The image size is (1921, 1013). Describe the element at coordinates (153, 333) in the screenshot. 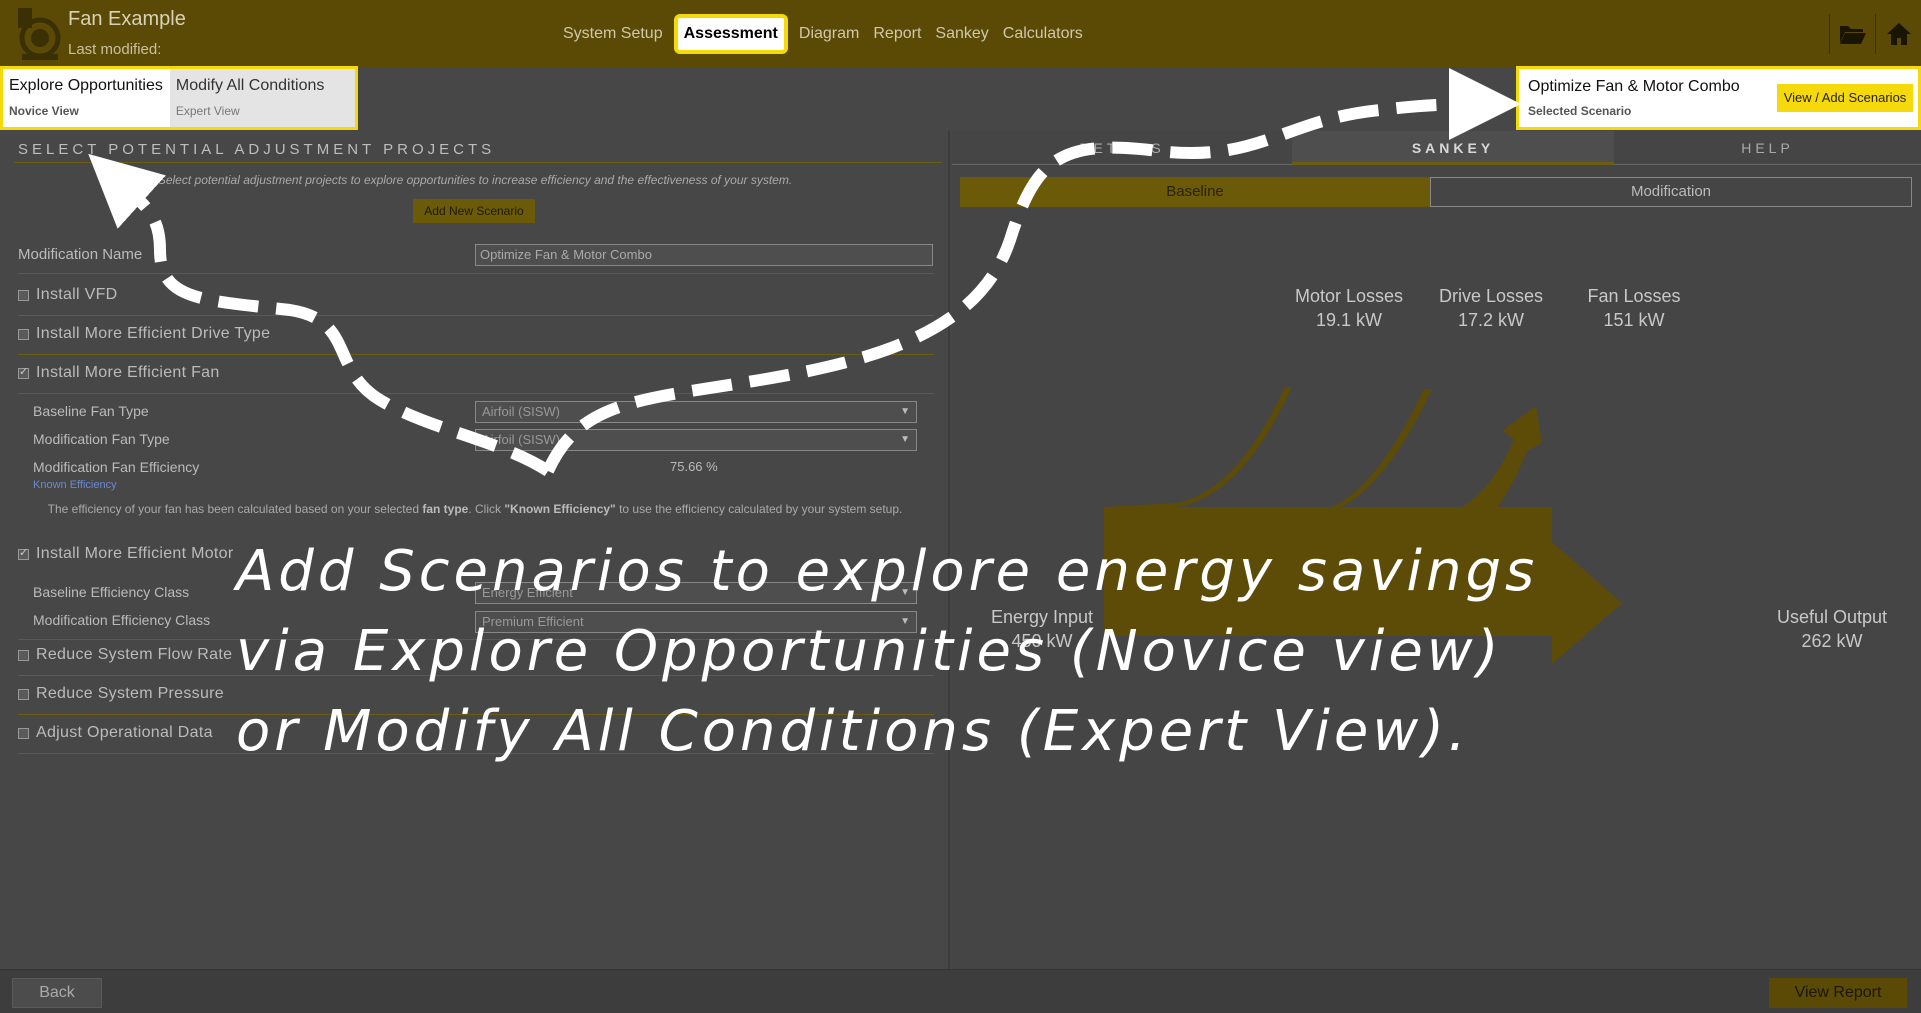

I see `install-drive-label: Install More Efficient Drive Type` at that location.